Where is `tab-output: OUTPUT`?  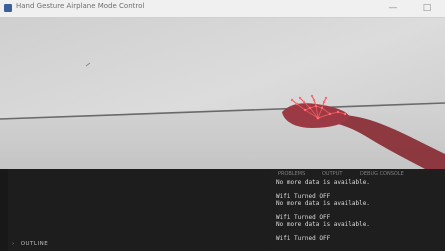
tab-output: OUTPUT is located at coordinates (332, 174).